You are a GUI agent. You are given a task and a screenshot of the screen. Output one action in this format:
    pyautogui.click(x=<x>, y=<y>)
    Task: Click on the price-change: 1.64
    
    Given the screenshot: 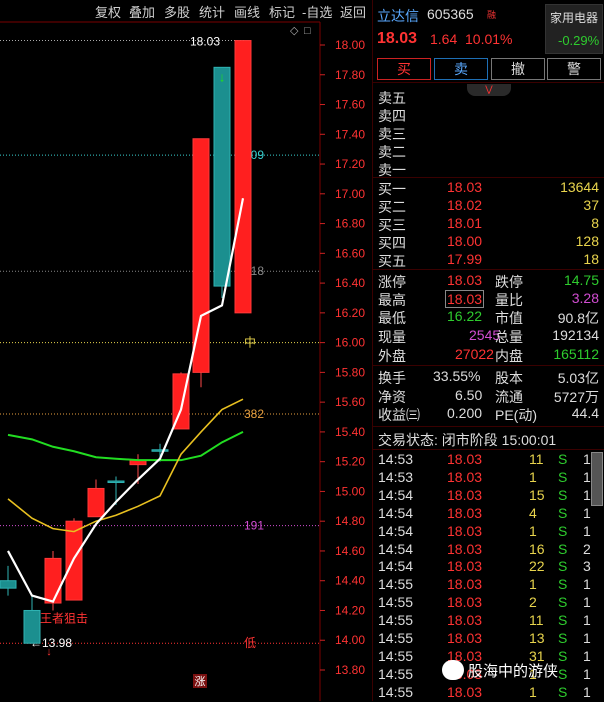 What is the action you would take?
    pyautogui.click(x=444, y=39)
    